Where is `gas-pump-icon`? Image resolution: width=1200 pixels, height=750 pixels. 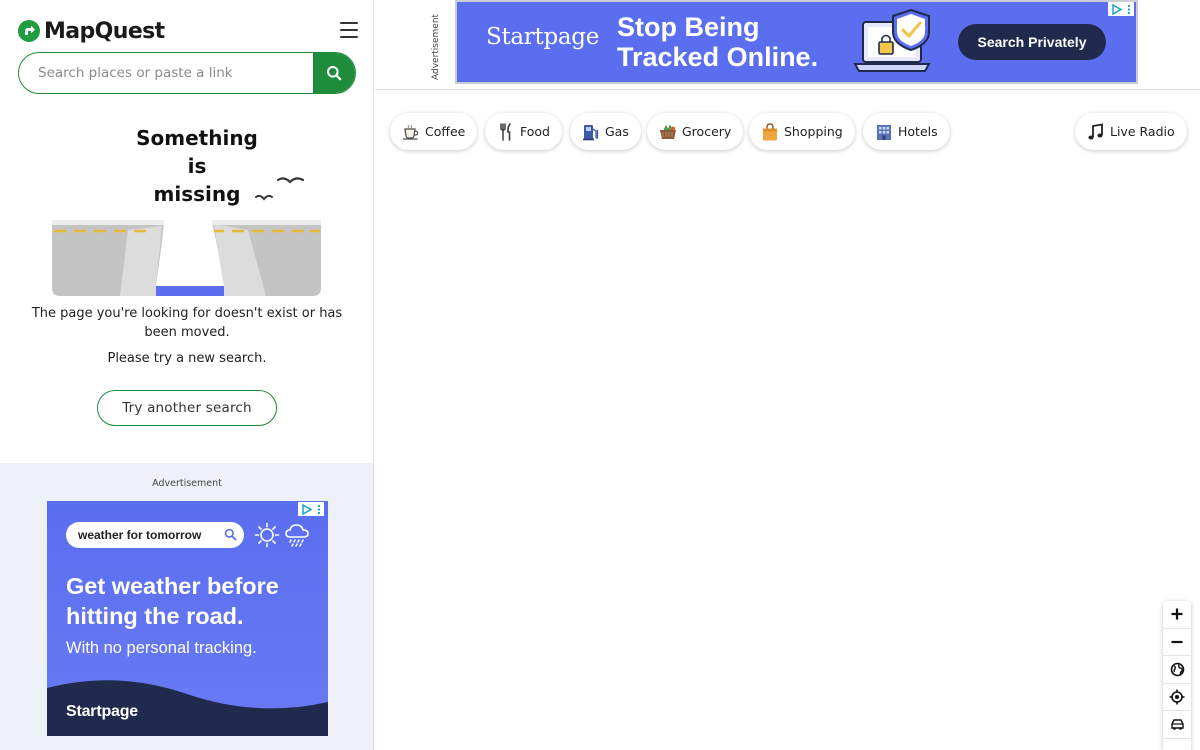 gas-pump-icon is located at coordinates (591, 132).